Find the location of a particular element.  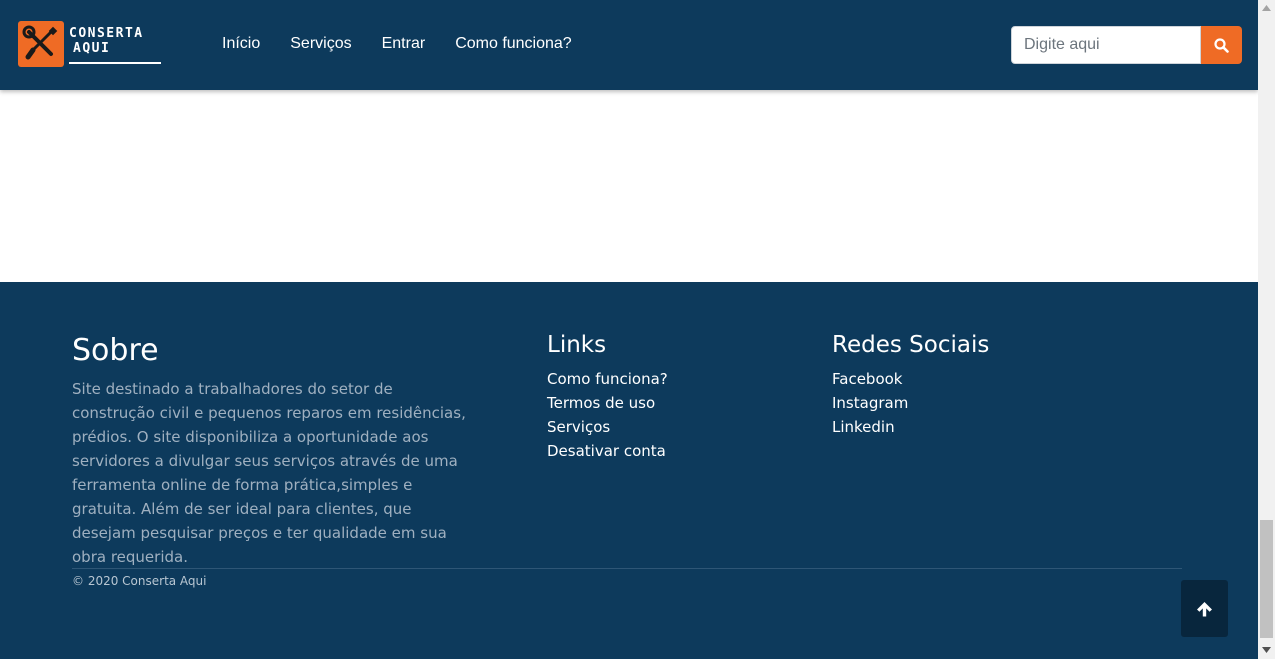

list-item: Serviços is located at coordinates (607, 427).